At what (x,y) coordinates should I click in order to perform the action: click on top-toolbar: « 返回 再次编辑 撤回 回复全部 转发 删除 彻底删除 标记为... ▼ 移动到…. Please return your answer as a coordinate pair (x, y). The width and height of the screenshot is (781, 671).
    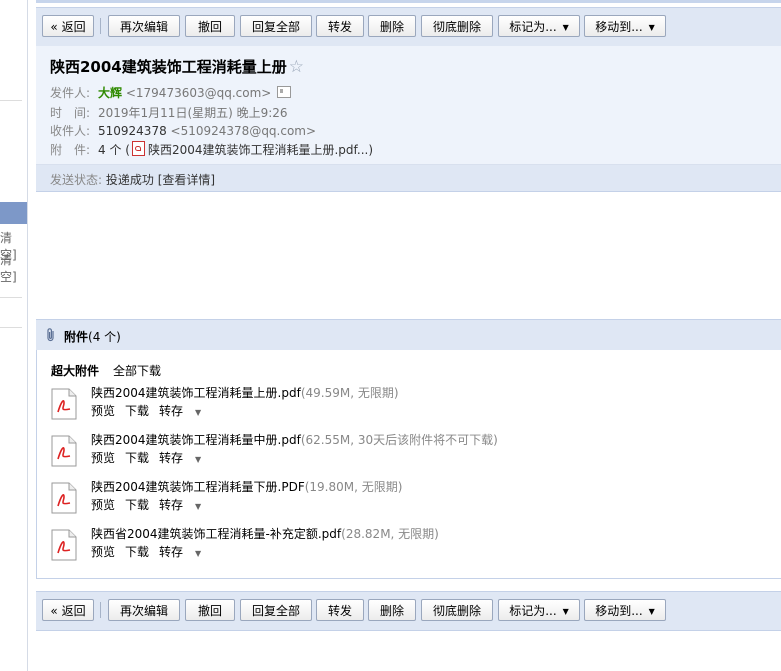
    Looking at the image, I should click on (408, 27).